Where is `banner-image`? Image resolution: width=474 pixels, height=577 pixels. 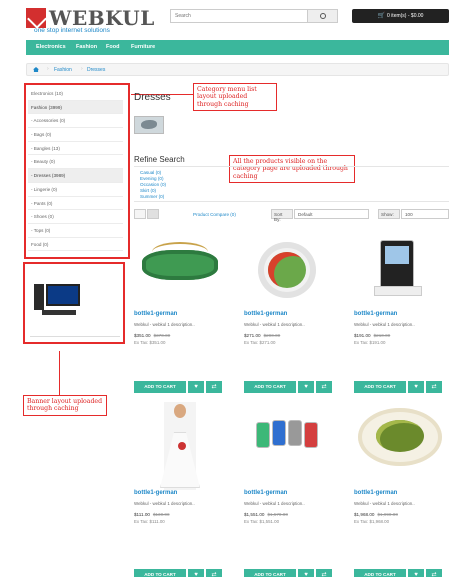
banner-image is located at coordinates (58, 300).